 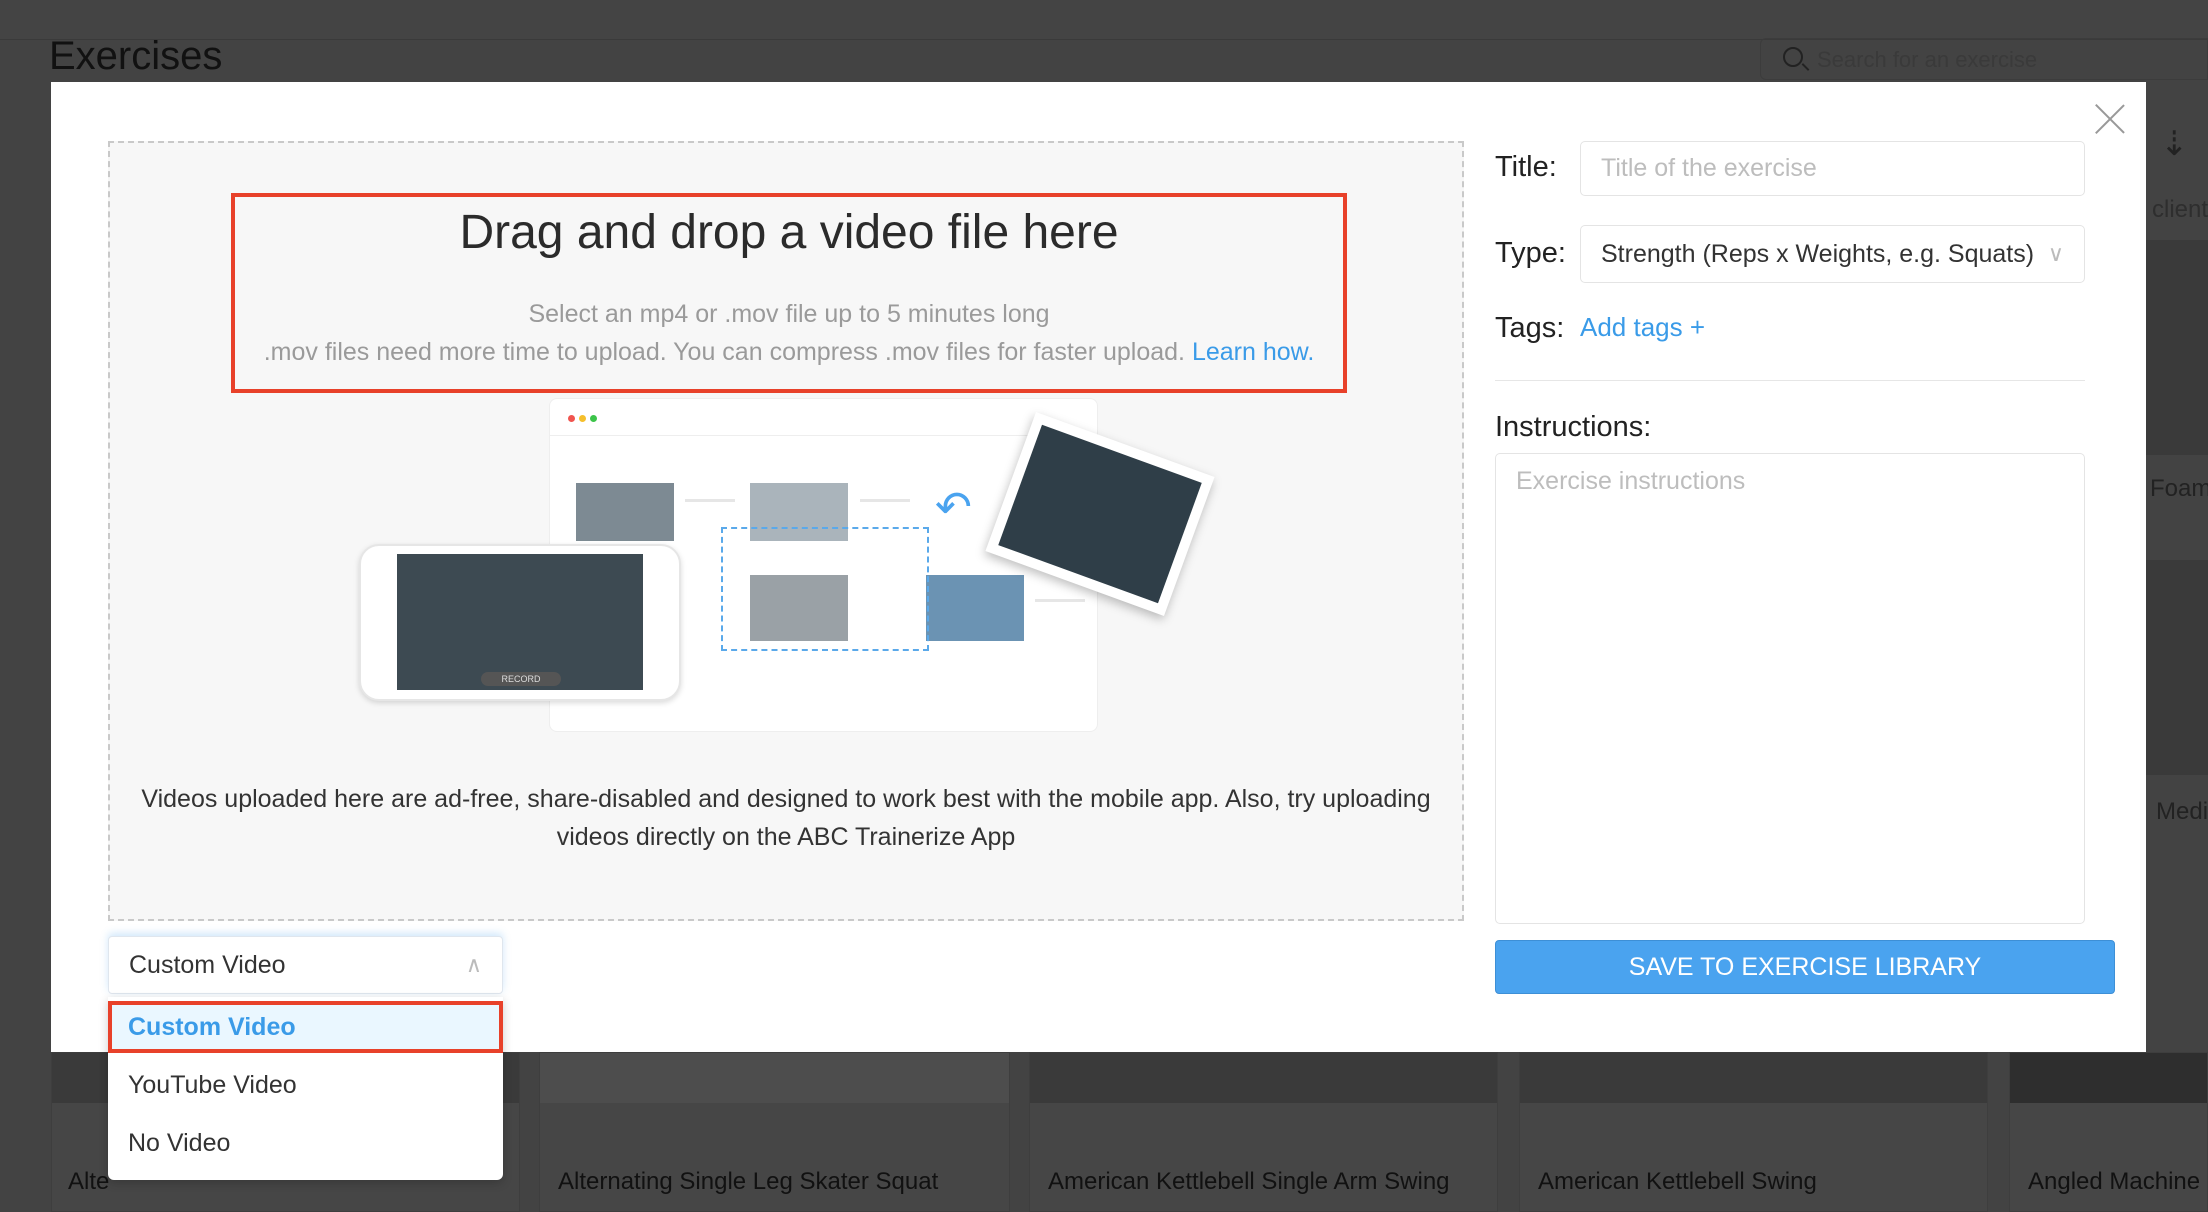 What do you see at coordinates (1530, 253) in the screenshot?
I see `type-label: Type:` at bounding box center [1530, 253].